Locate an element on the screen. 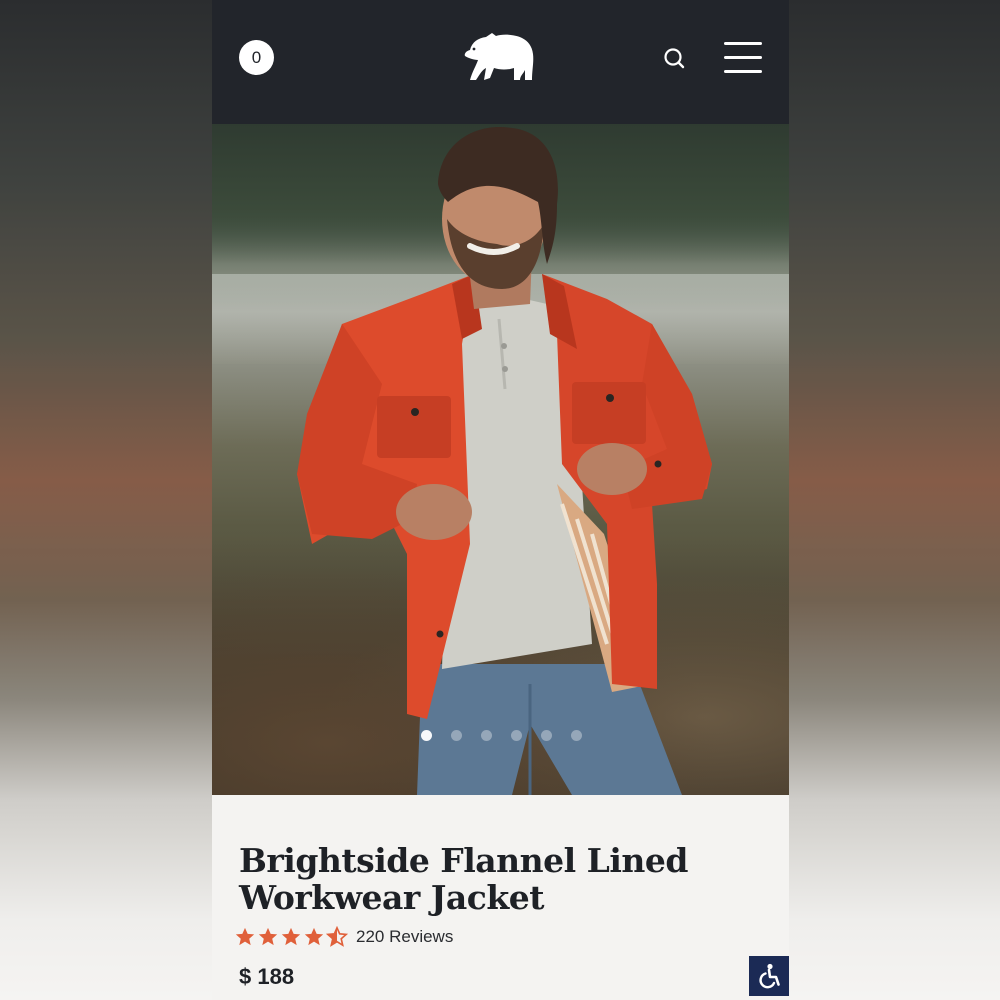  cart-count-badge: 0 is located at coordinates (256, 57).